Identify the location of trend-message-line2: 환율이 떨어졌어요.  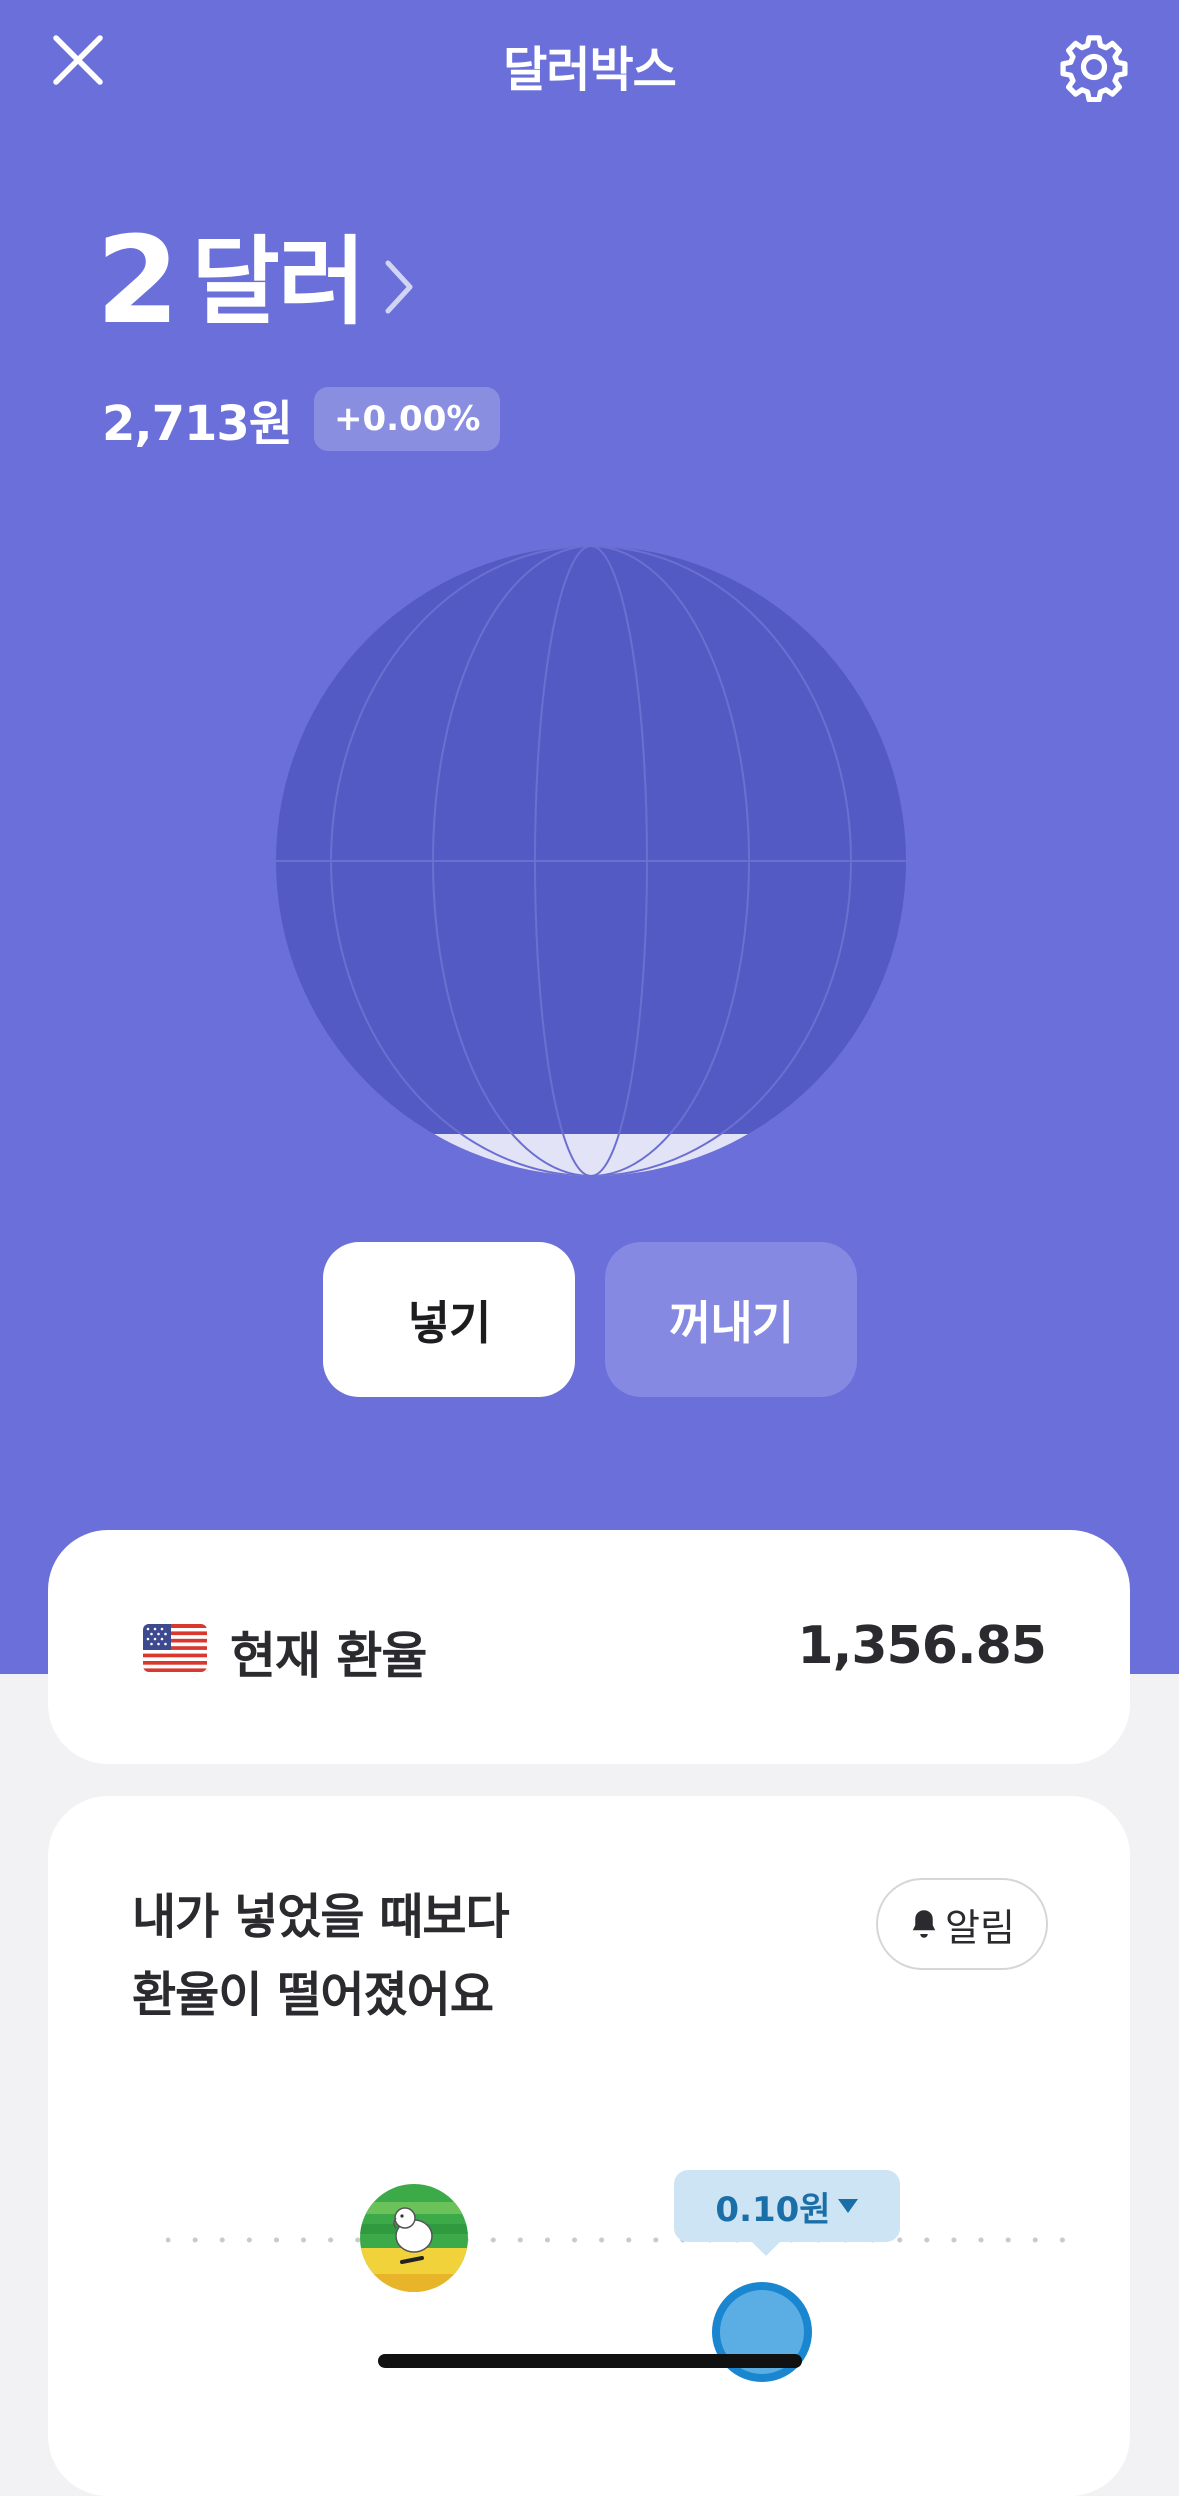
(313, 1995).